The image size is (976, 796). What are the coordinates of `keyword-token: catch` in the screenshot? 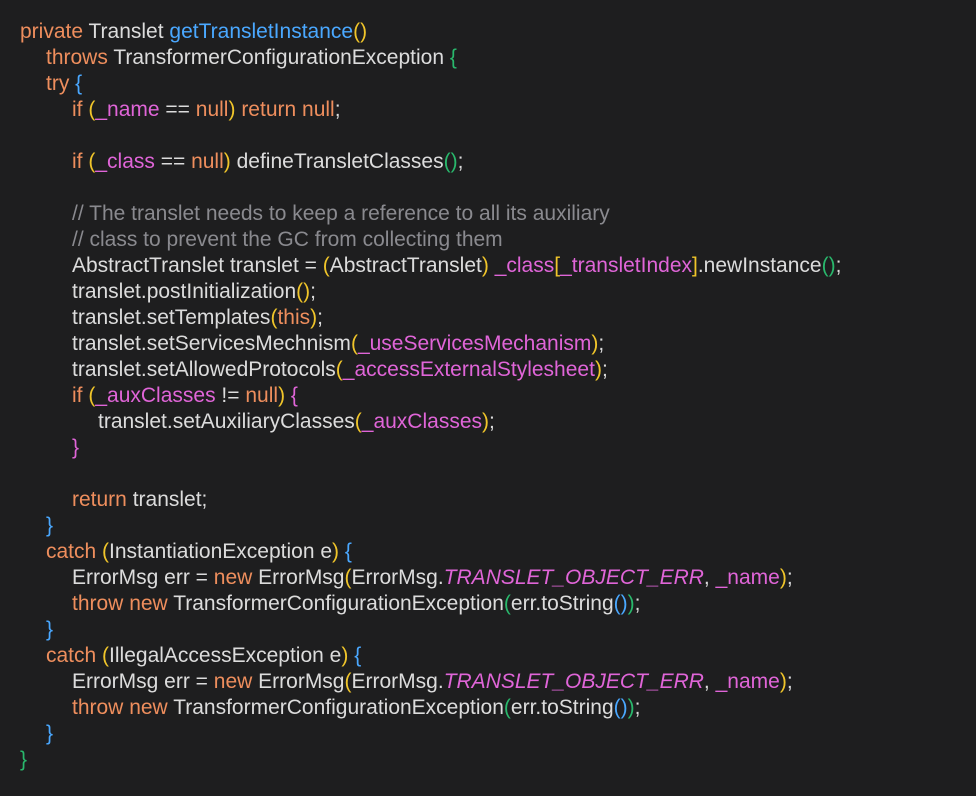 It's located at (71, 551).